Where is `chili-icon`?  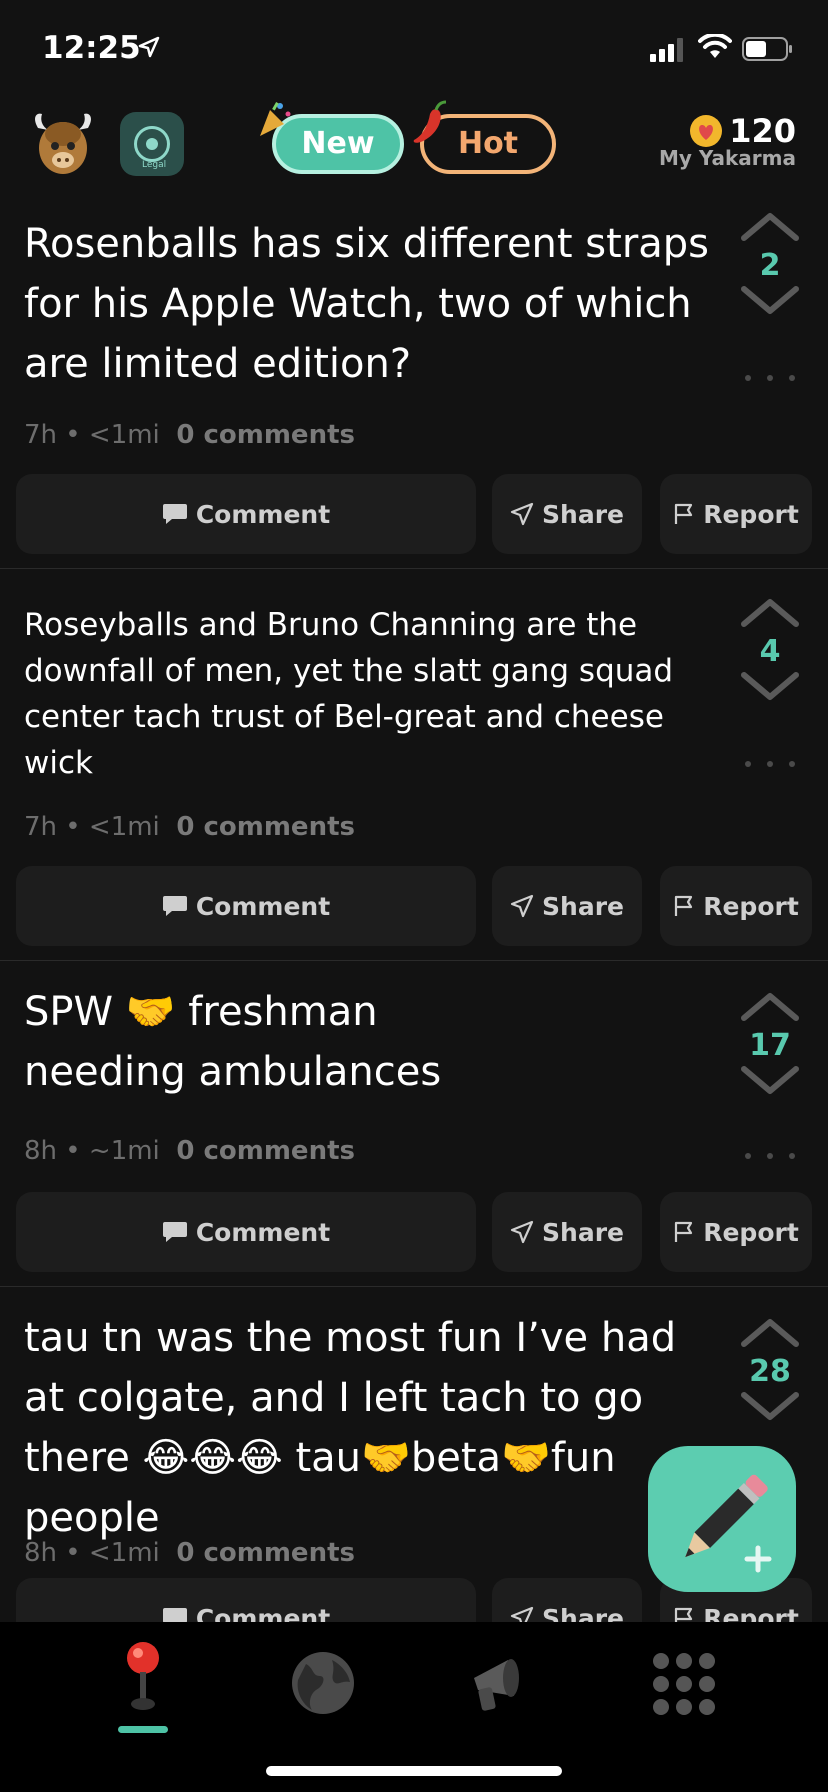 chili-icon is located at coordinates (430, 121).